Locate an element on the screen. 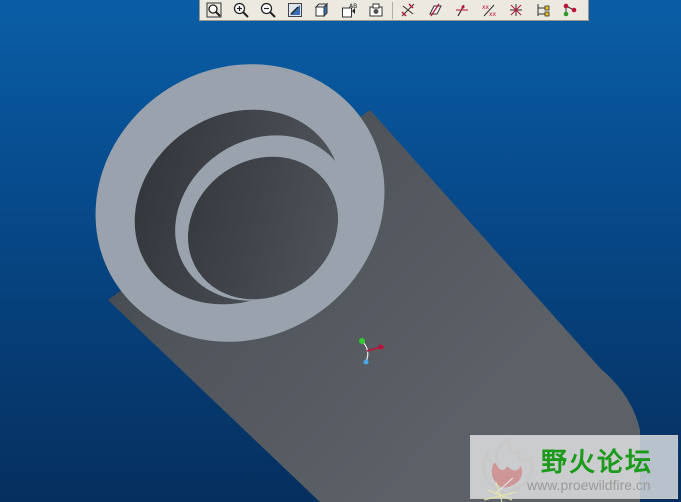  view-orientation-button is located at coordinates (322, 10).